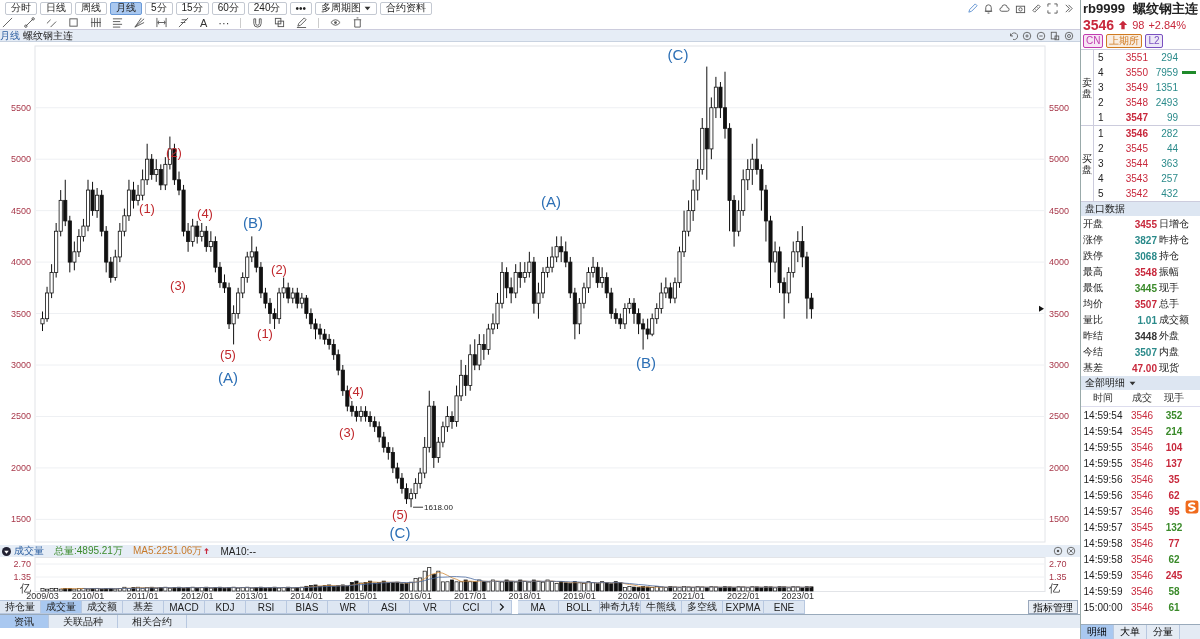 The image size is (1200, 639). What do you see at coordinates (83, 621) in the screenshot?
I see `bottom-tab: 关联品种` at bounding box center [83, 621].